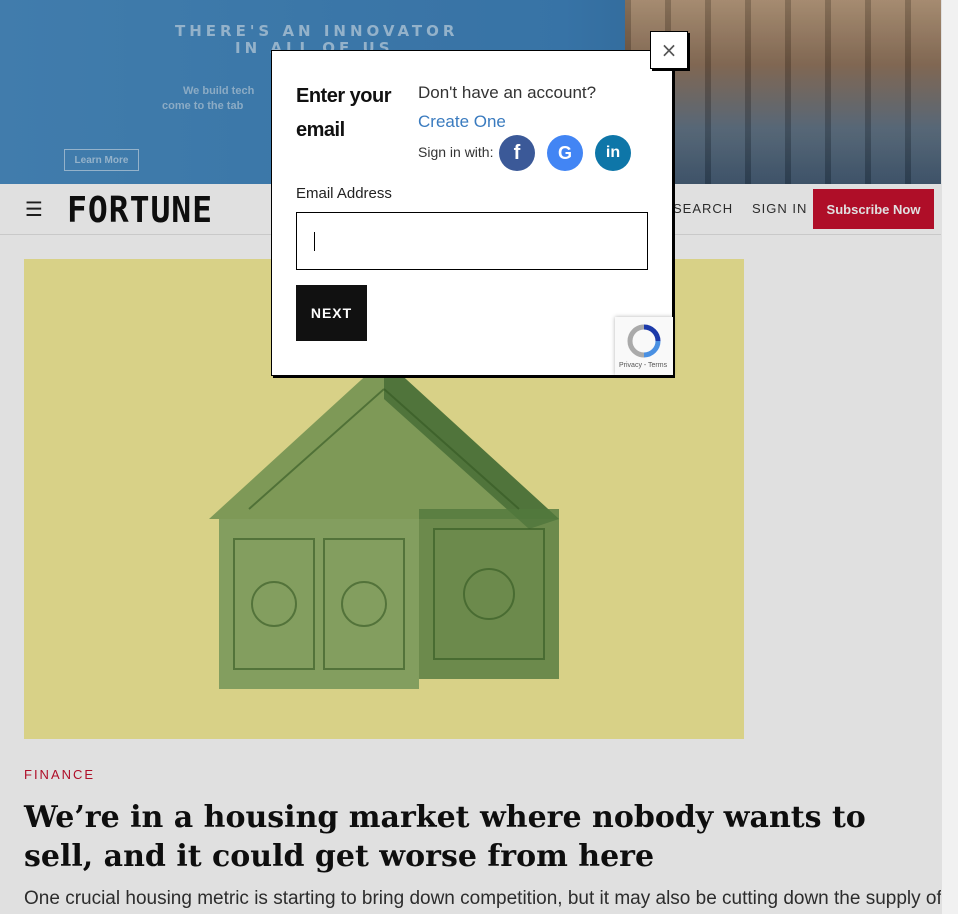 The image size is (958, 914). I want to click on facebook-icon: f, so click(517, 152).